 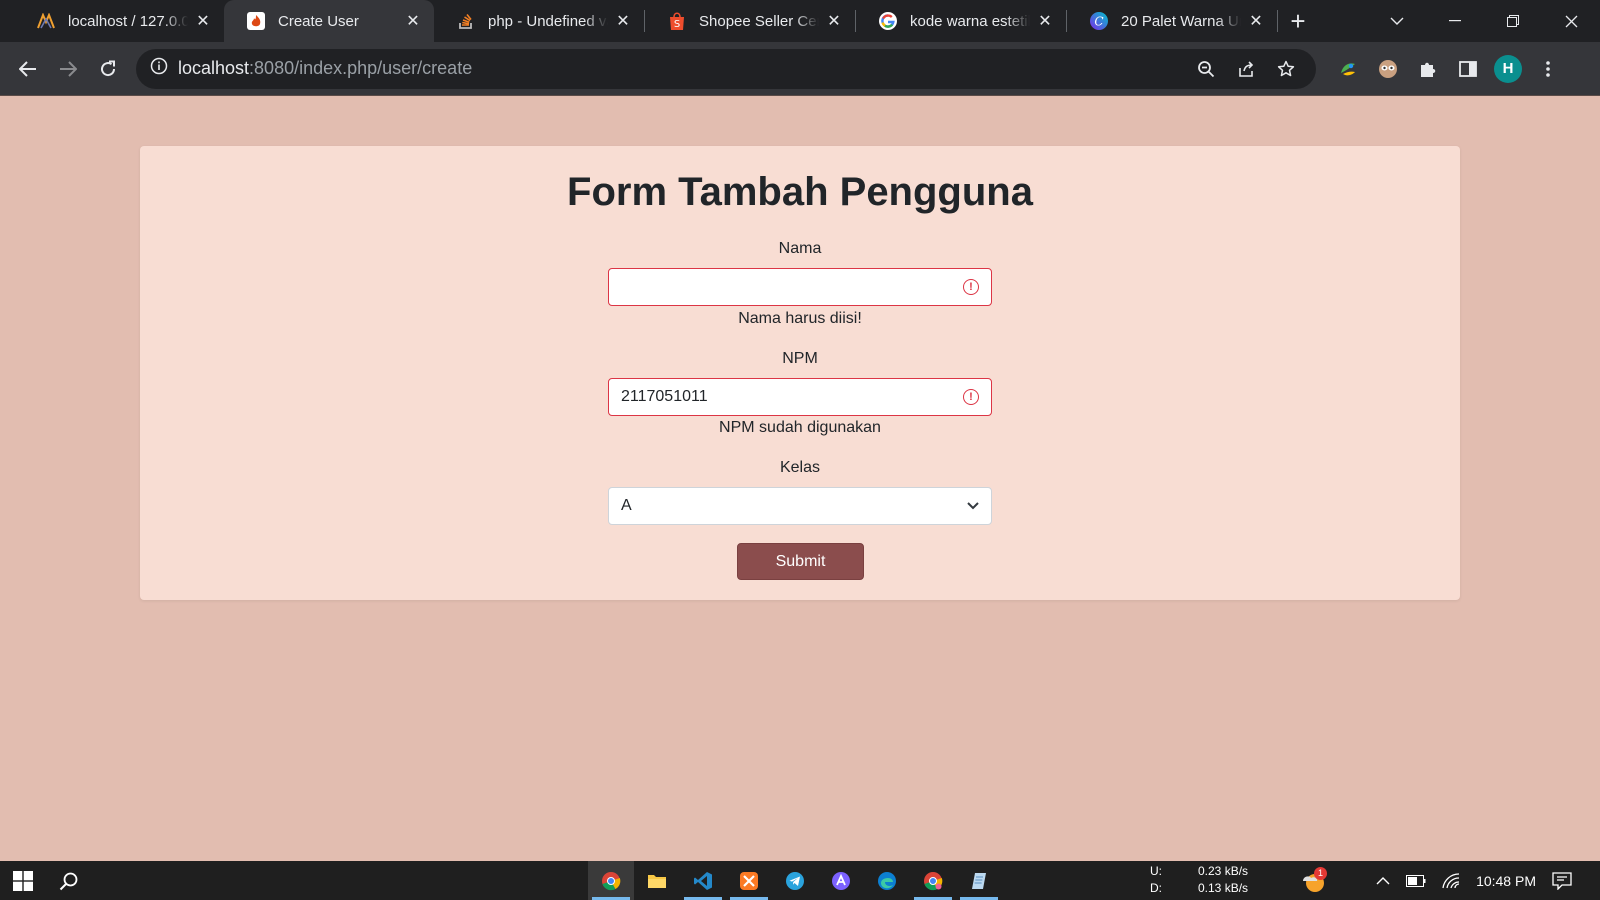 I want to click on window-controls, so click(x=1484, y=21).